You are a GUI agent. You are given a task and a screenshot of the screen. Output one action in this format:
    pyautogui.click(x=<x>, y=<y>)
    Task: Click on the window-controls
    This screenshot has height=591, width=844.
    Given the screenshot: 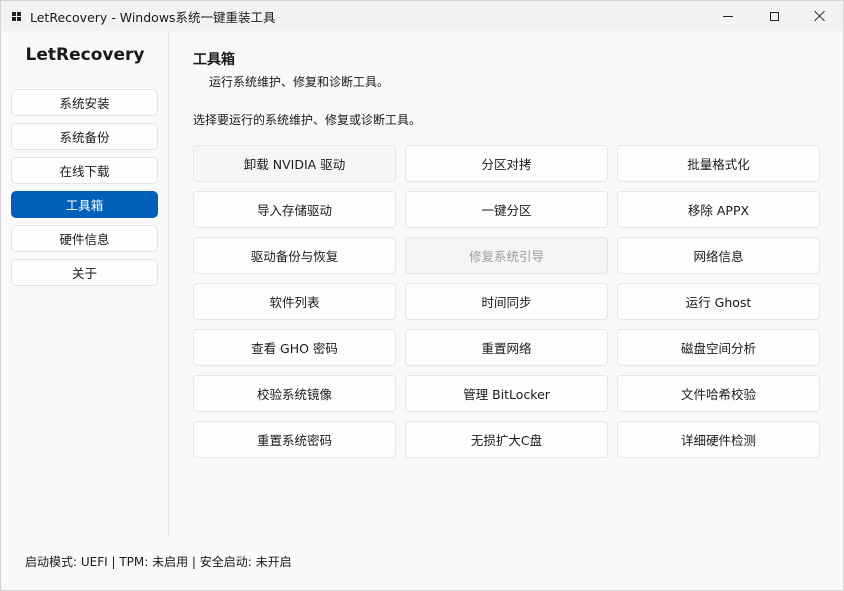 What is the action you would take?
    pyautogui.click(x=774, y=16)
    